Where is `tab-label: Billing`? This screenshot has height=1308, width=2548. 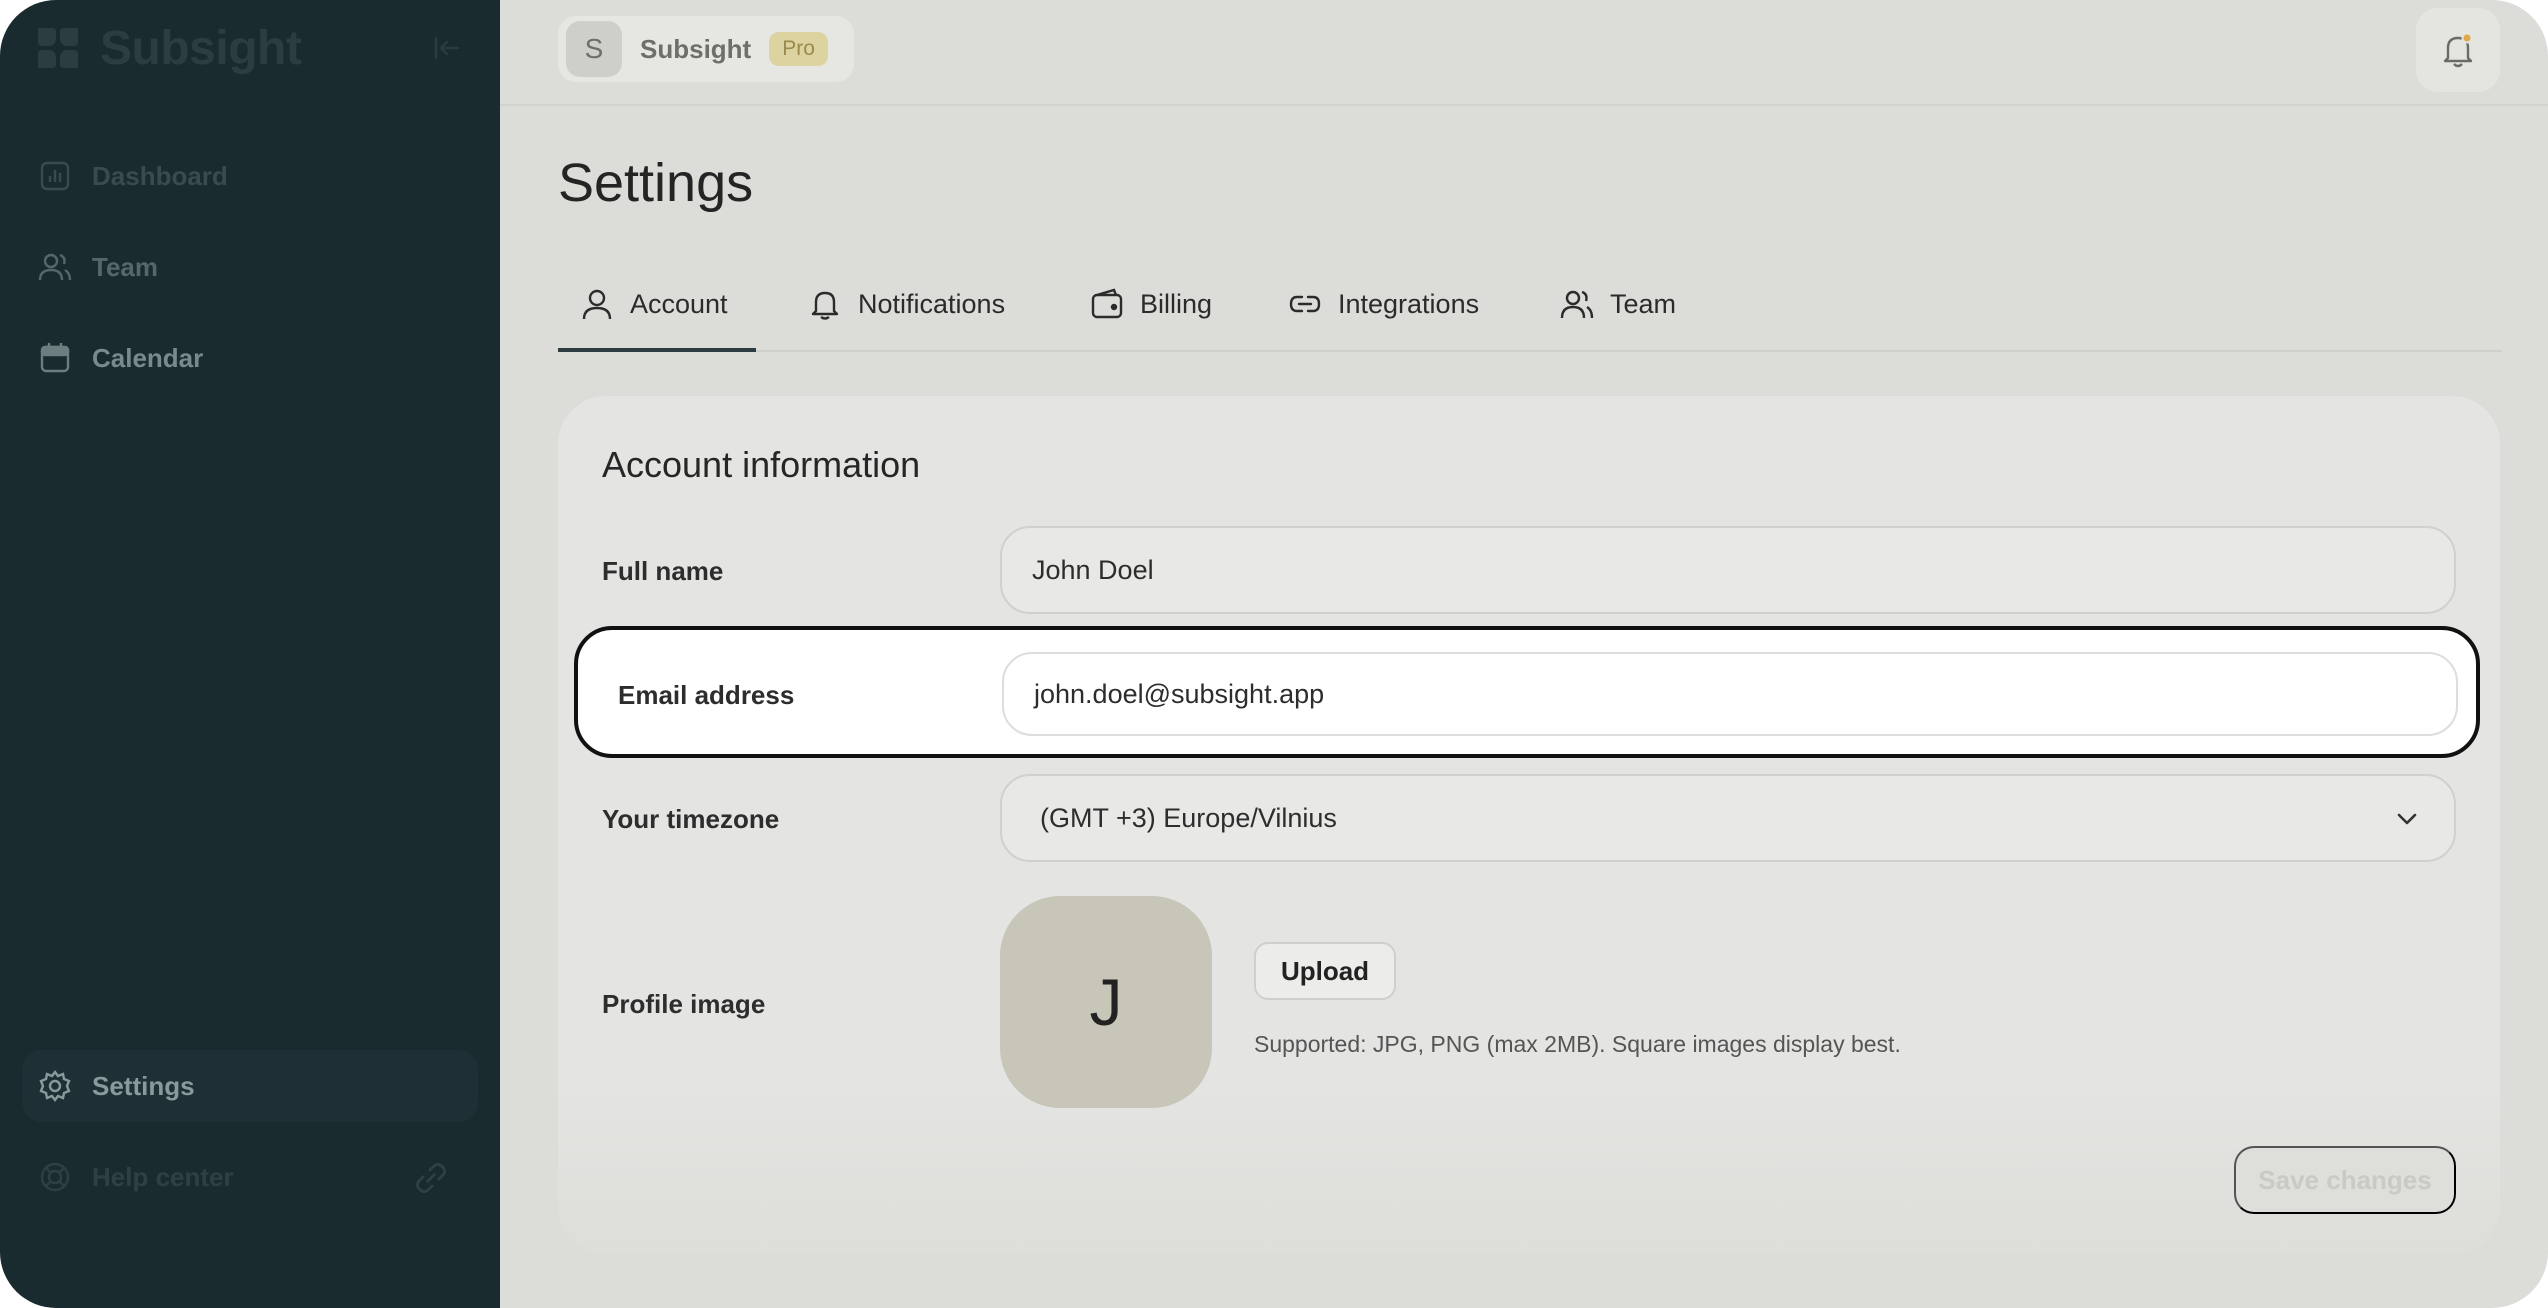 tab-label: Billing is located at coordinates (1176, 303).